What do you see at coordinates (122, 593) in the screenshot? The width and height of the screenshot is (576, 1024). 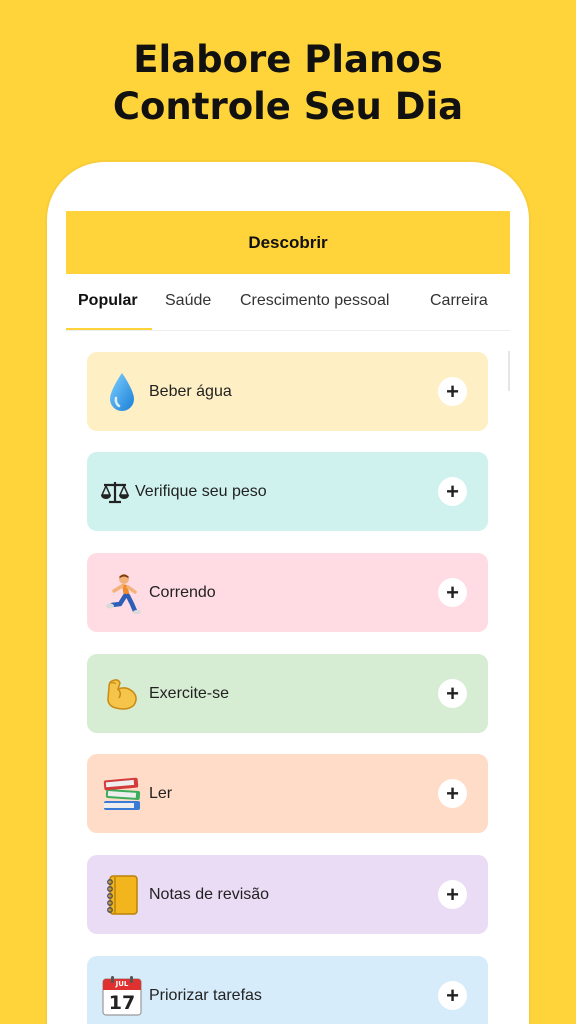 I see `runner-icon` at bounding box center [122, 593].